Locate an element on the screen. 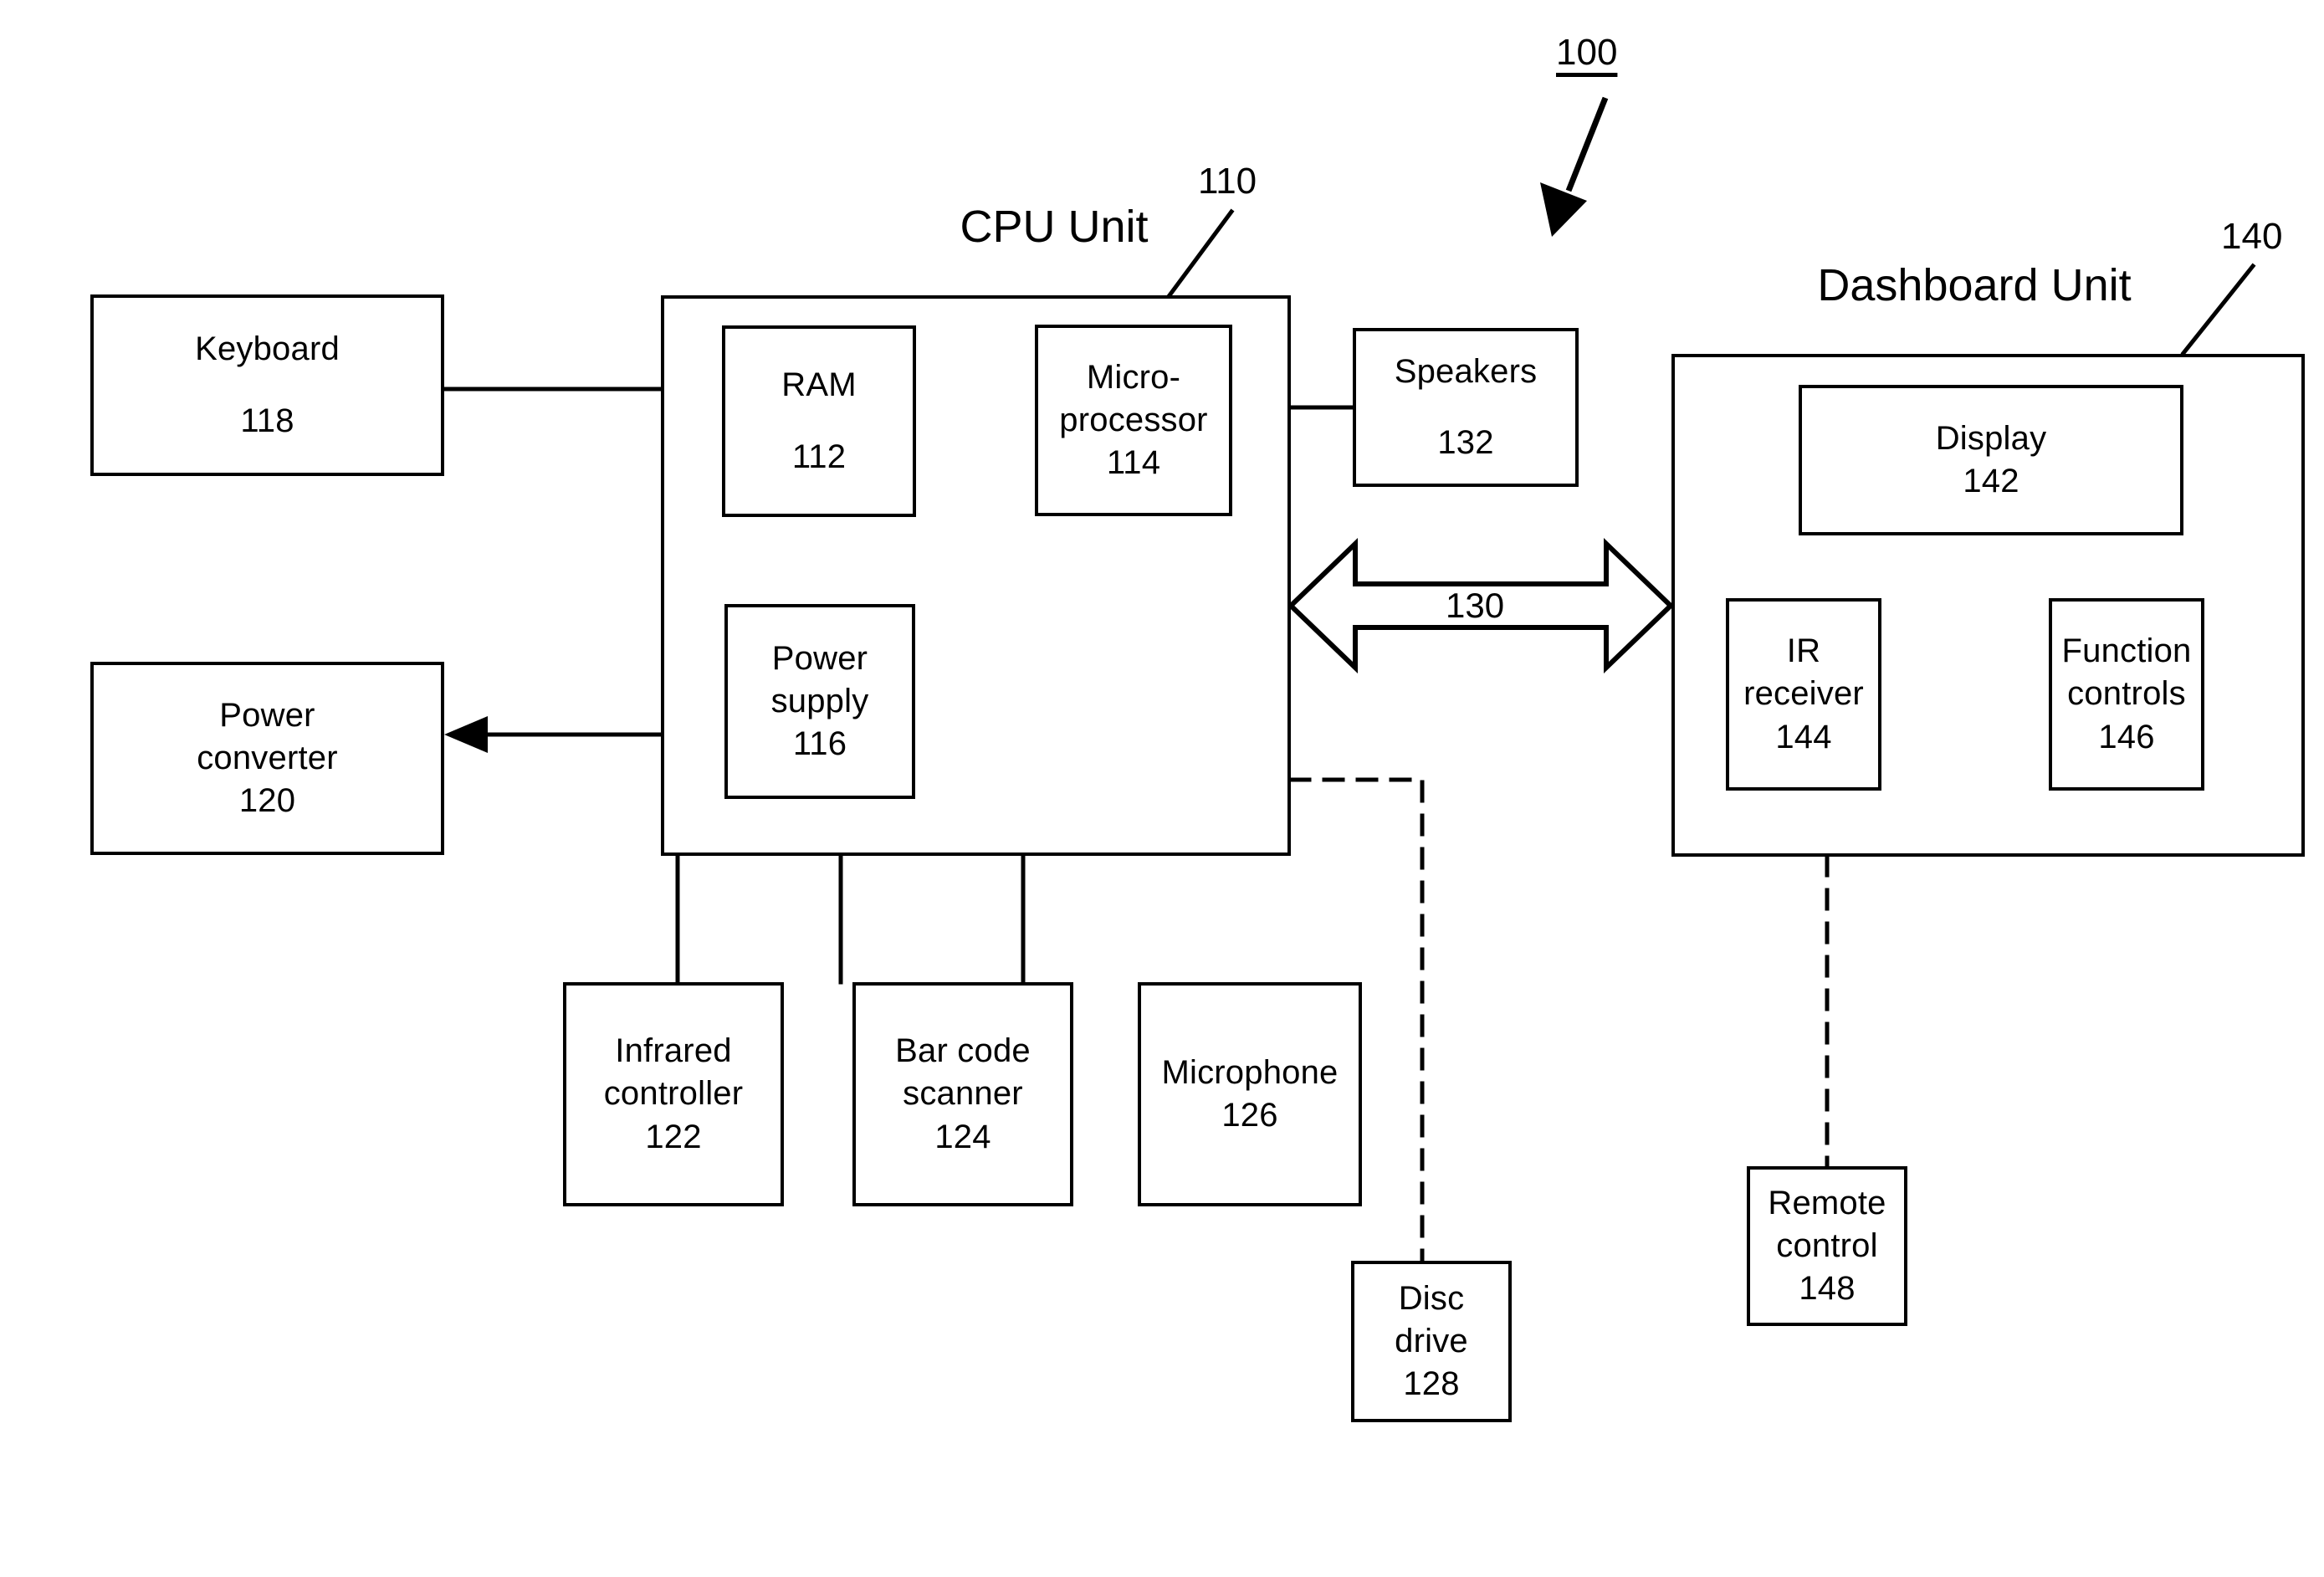 Image resolution: width=2324 pixels, height=1577 pixels. speakers-numeral: 132 is located at coordinates (1466, 442).